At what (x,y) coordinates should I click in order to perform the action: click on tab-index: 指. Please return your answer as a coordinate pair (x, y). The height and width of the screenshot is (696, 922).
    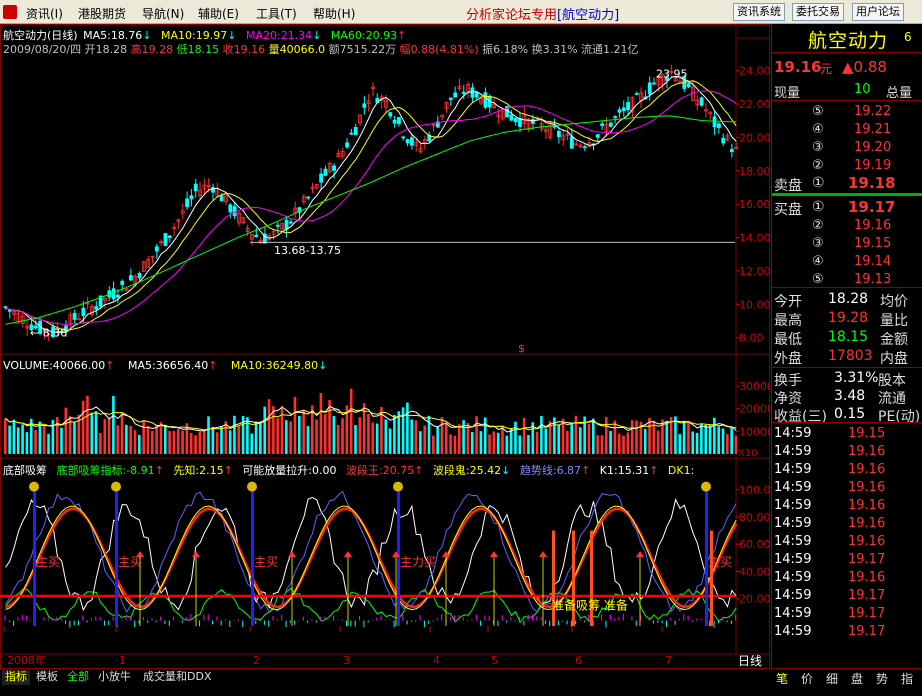
    Looking at the image, I should click on (907, 678).